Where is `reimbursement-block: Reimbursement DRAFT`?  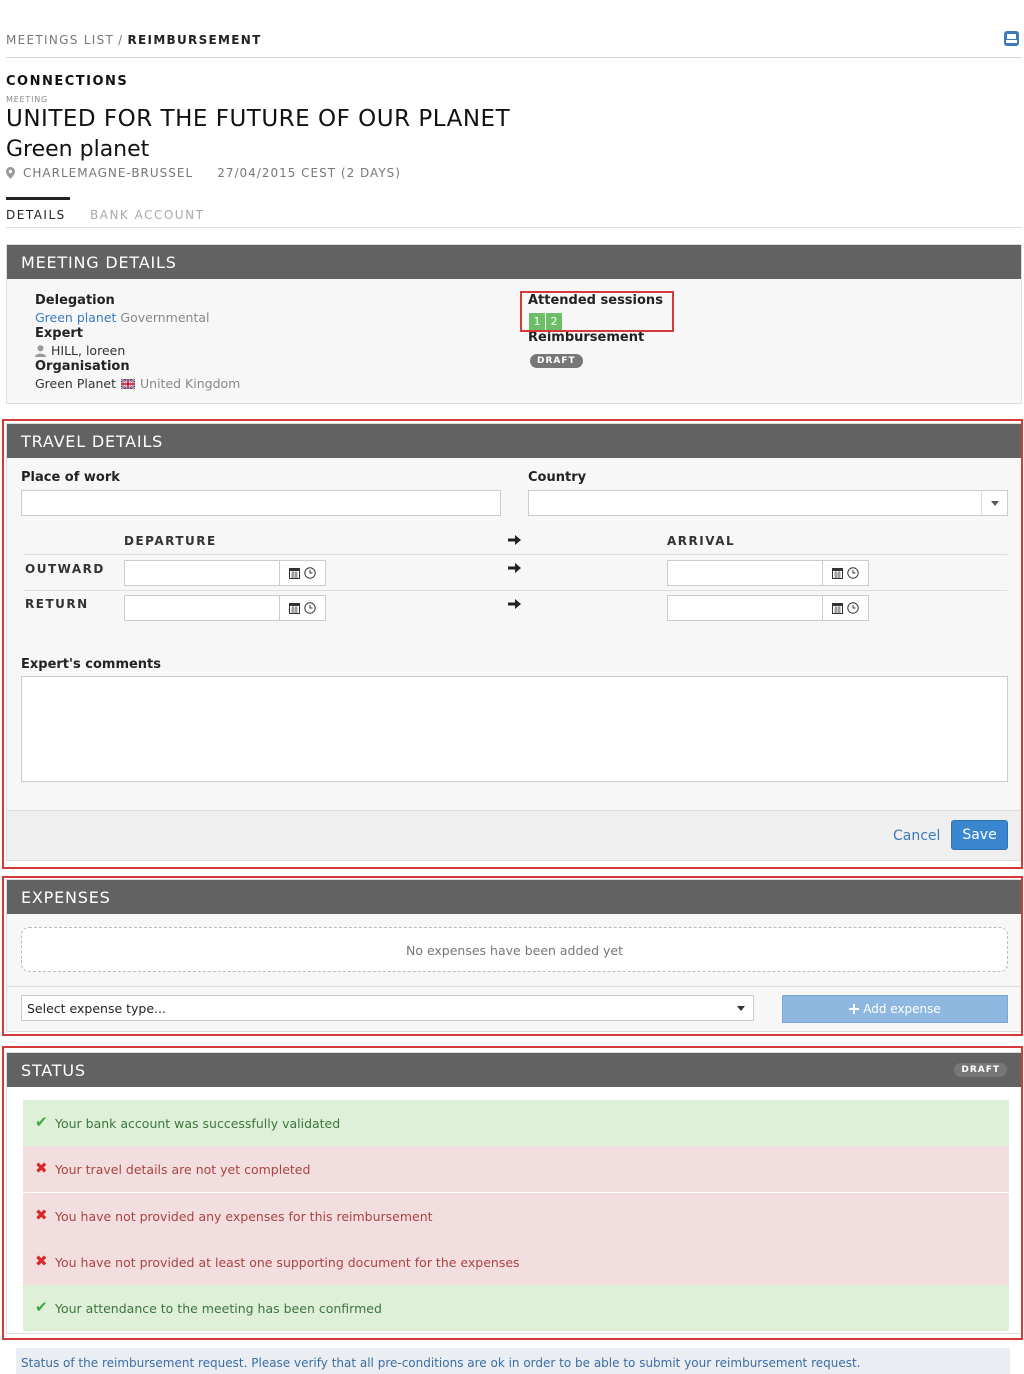 reimbursement-block: Reimbursement DRAFT is located at coordinates (586, 349).